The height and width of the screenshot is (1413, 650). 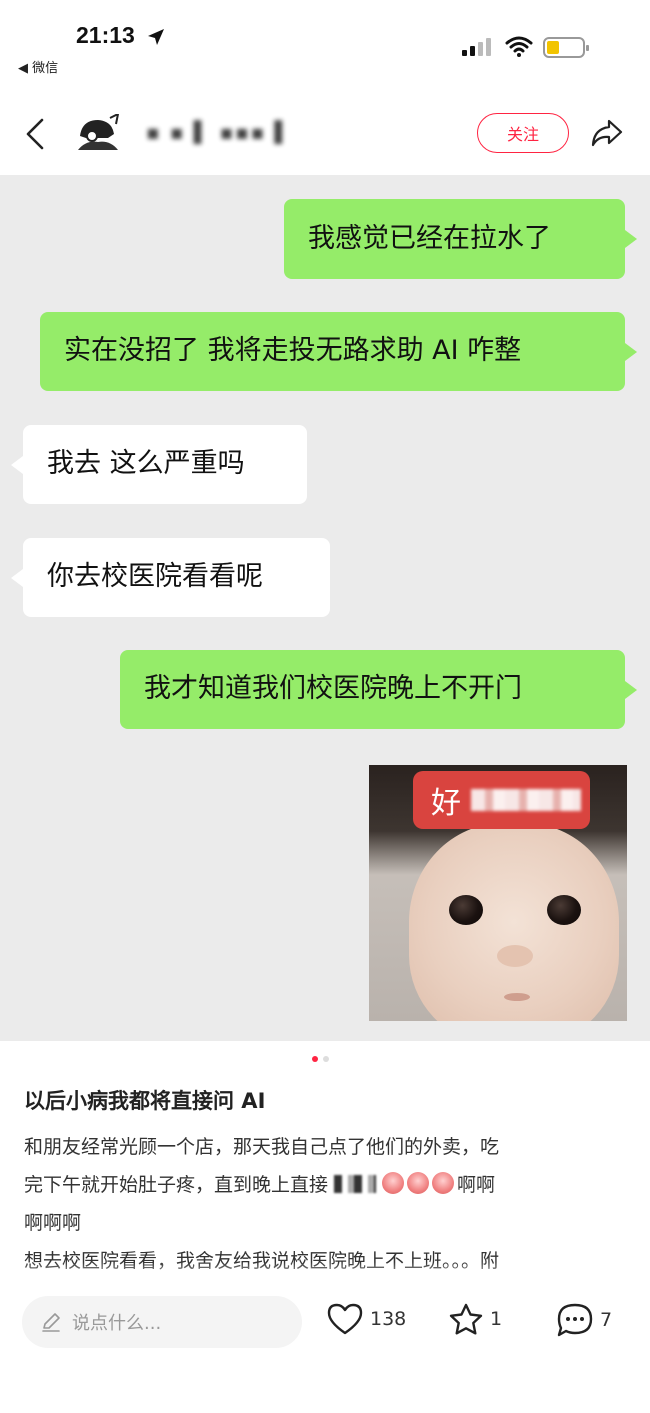 I want to click on follow-button: 关注, so click(x=523, y=133).